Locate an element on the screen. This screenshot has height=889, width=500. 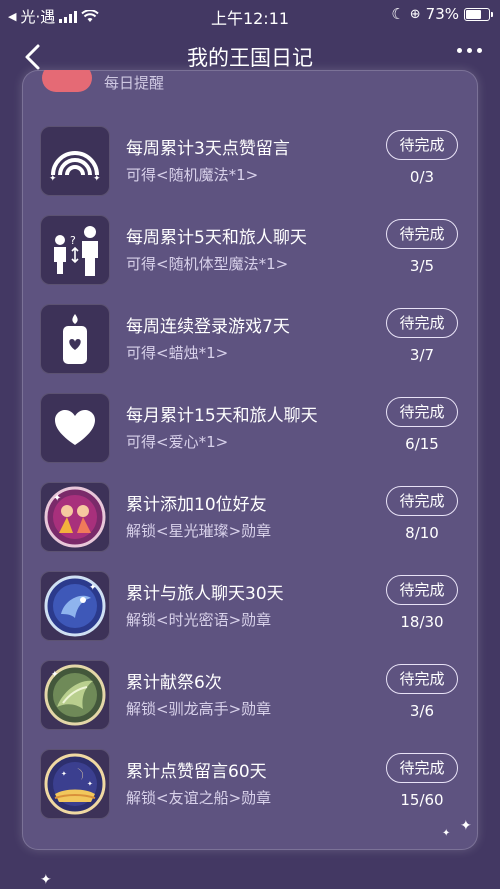
task-row: ? 每周累计5天和旅人聊天 可得<随机体型魔法*1> 待完成 3/5 is located at coordinates (255, 252).